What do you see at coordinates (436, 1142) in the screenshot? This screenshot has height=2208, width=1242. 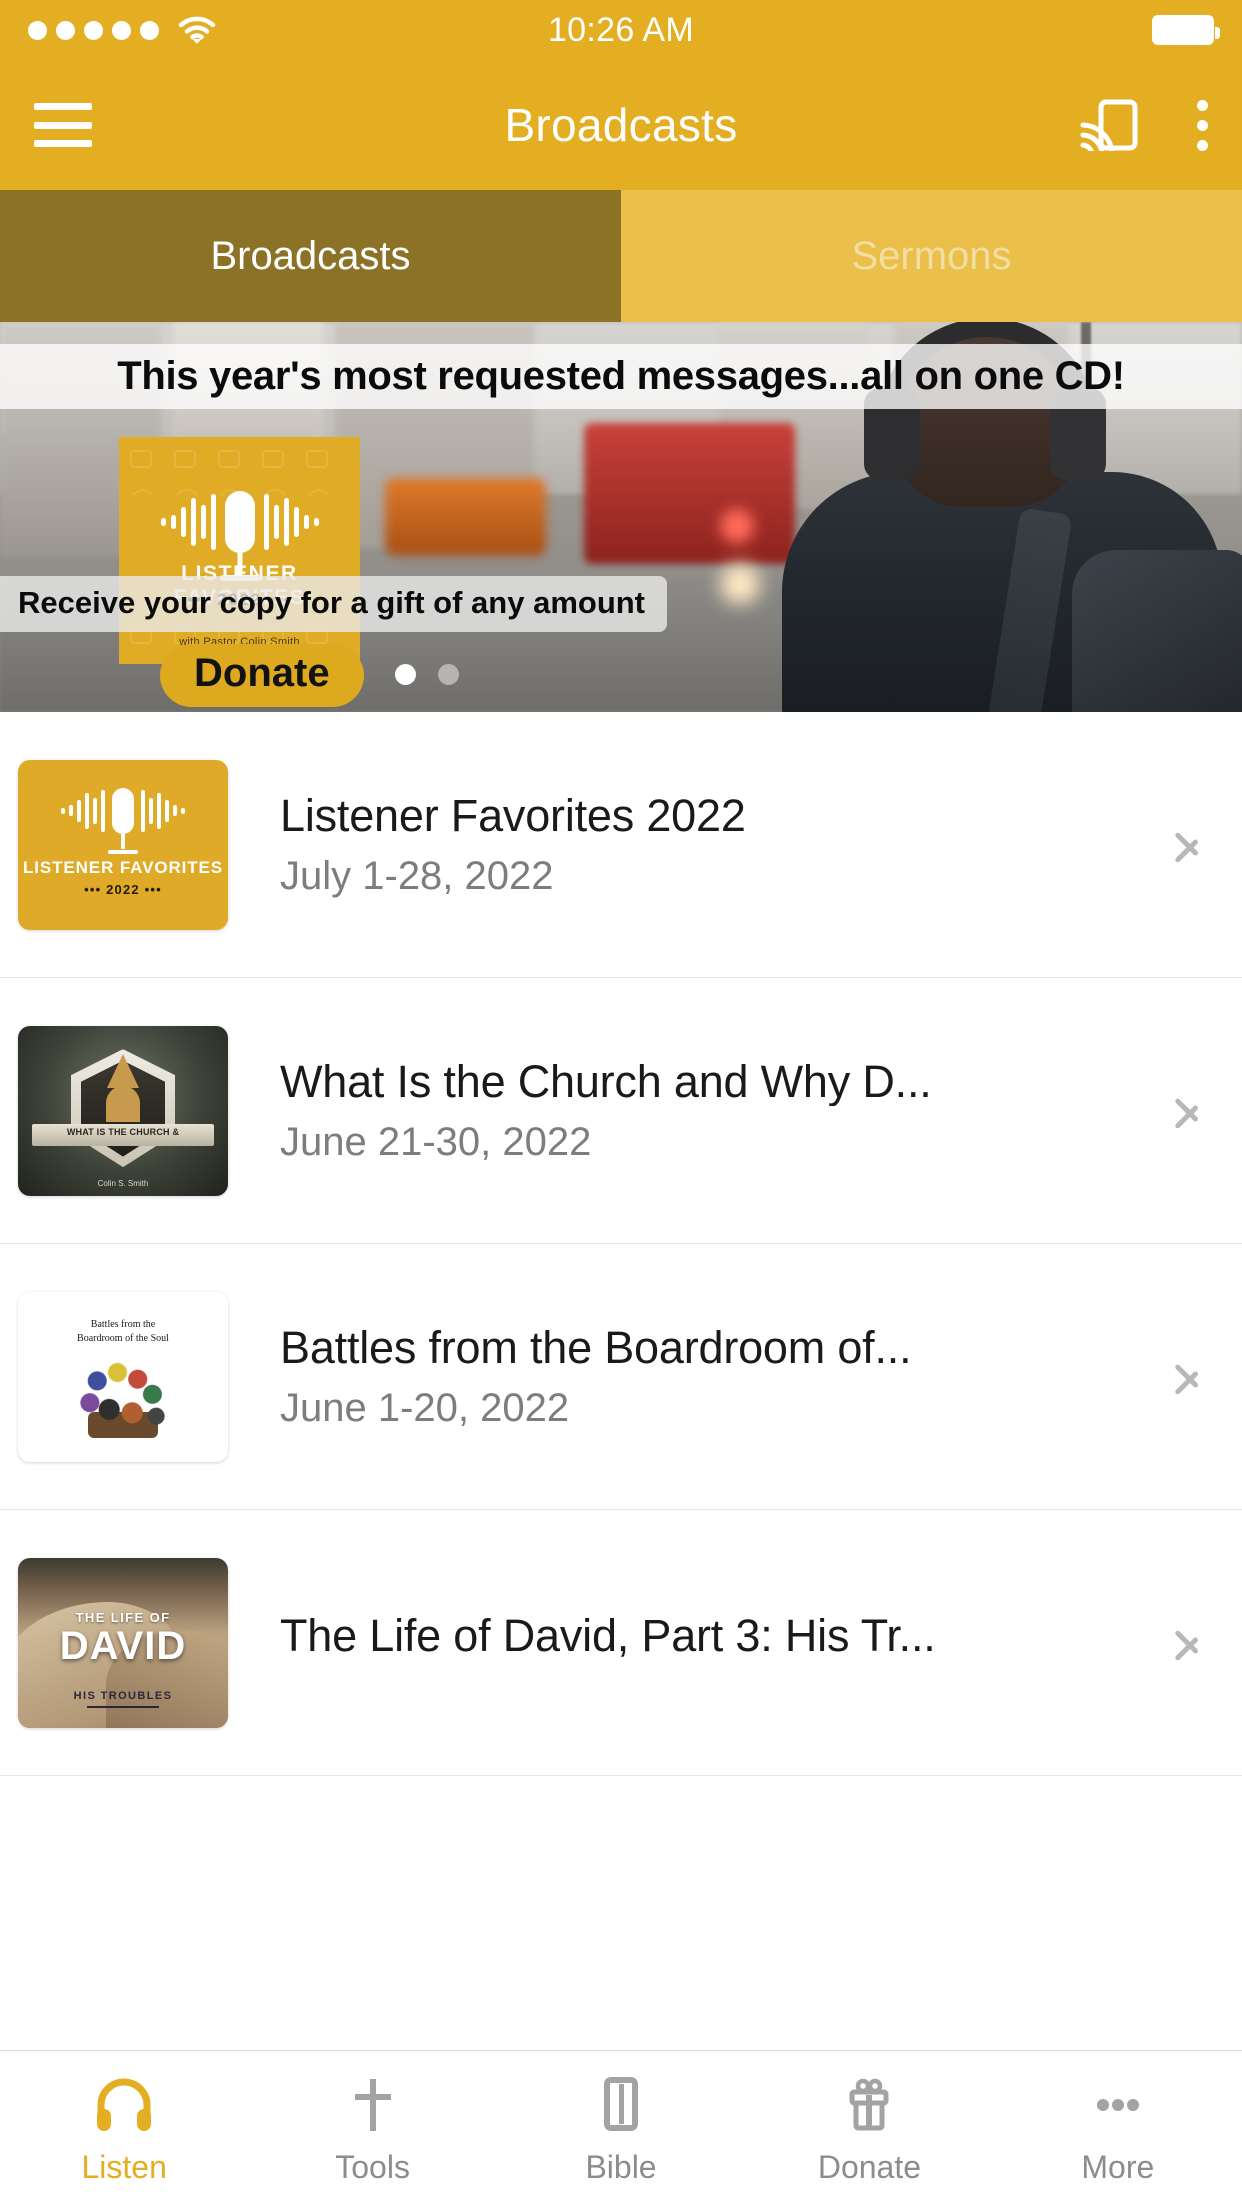 I see `row-date: June 21-30, 2022` at bounding box center [436, 1142].